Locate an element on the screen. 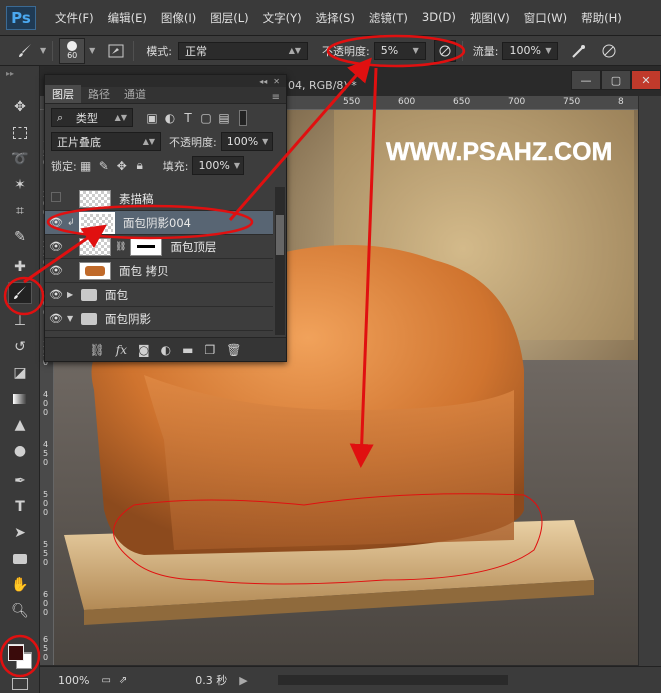 This screenshot has height=693, width=661. path-selection-tool-icon: ➤ is located at coordinates (20, 533).